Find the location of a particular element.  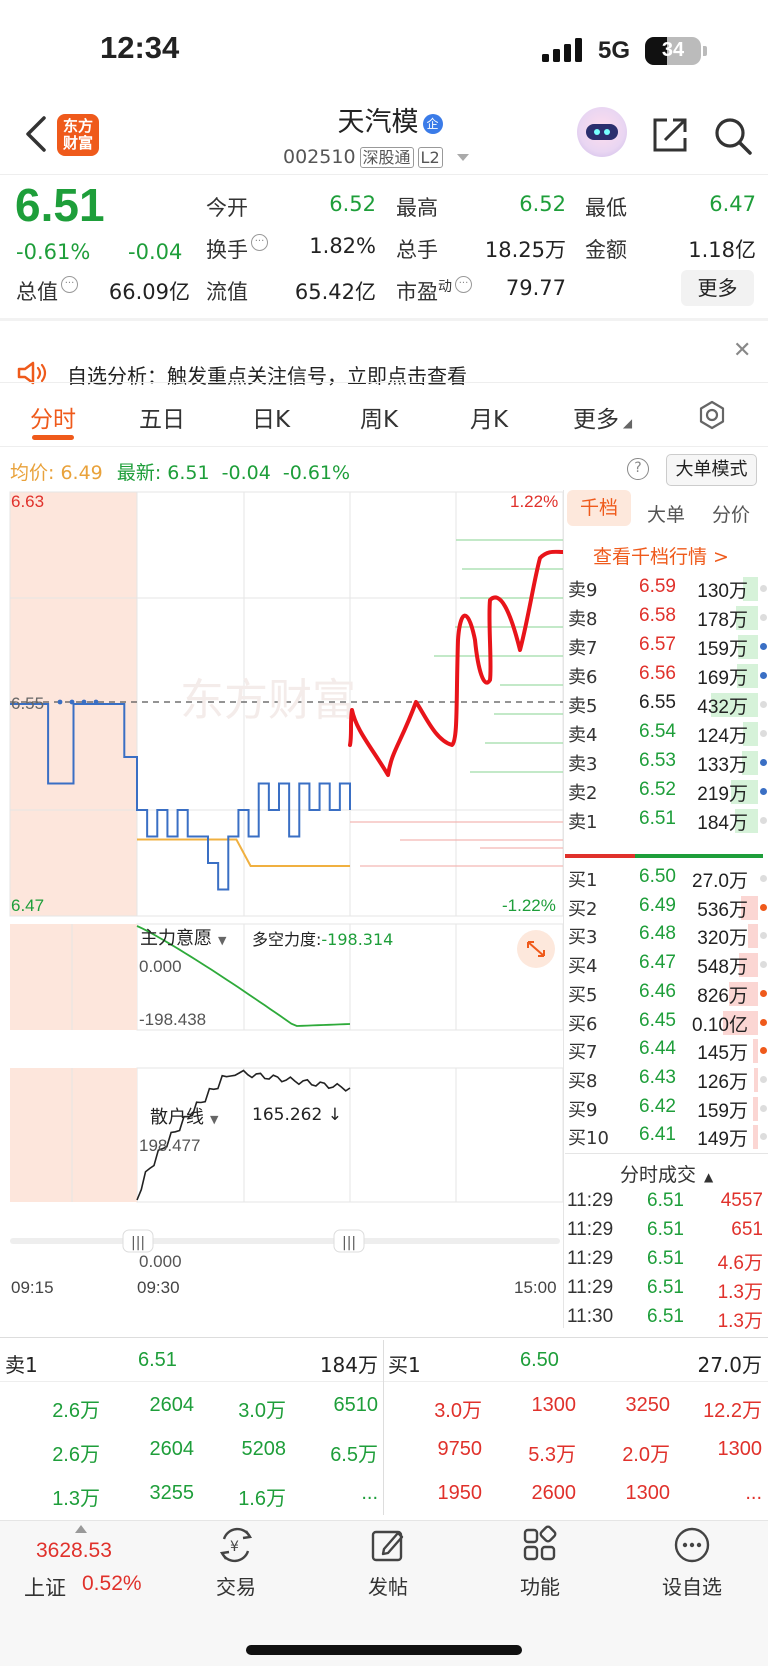

stock-subtitle: 002510 深股通 L2 is located at coordinates (376, 156).